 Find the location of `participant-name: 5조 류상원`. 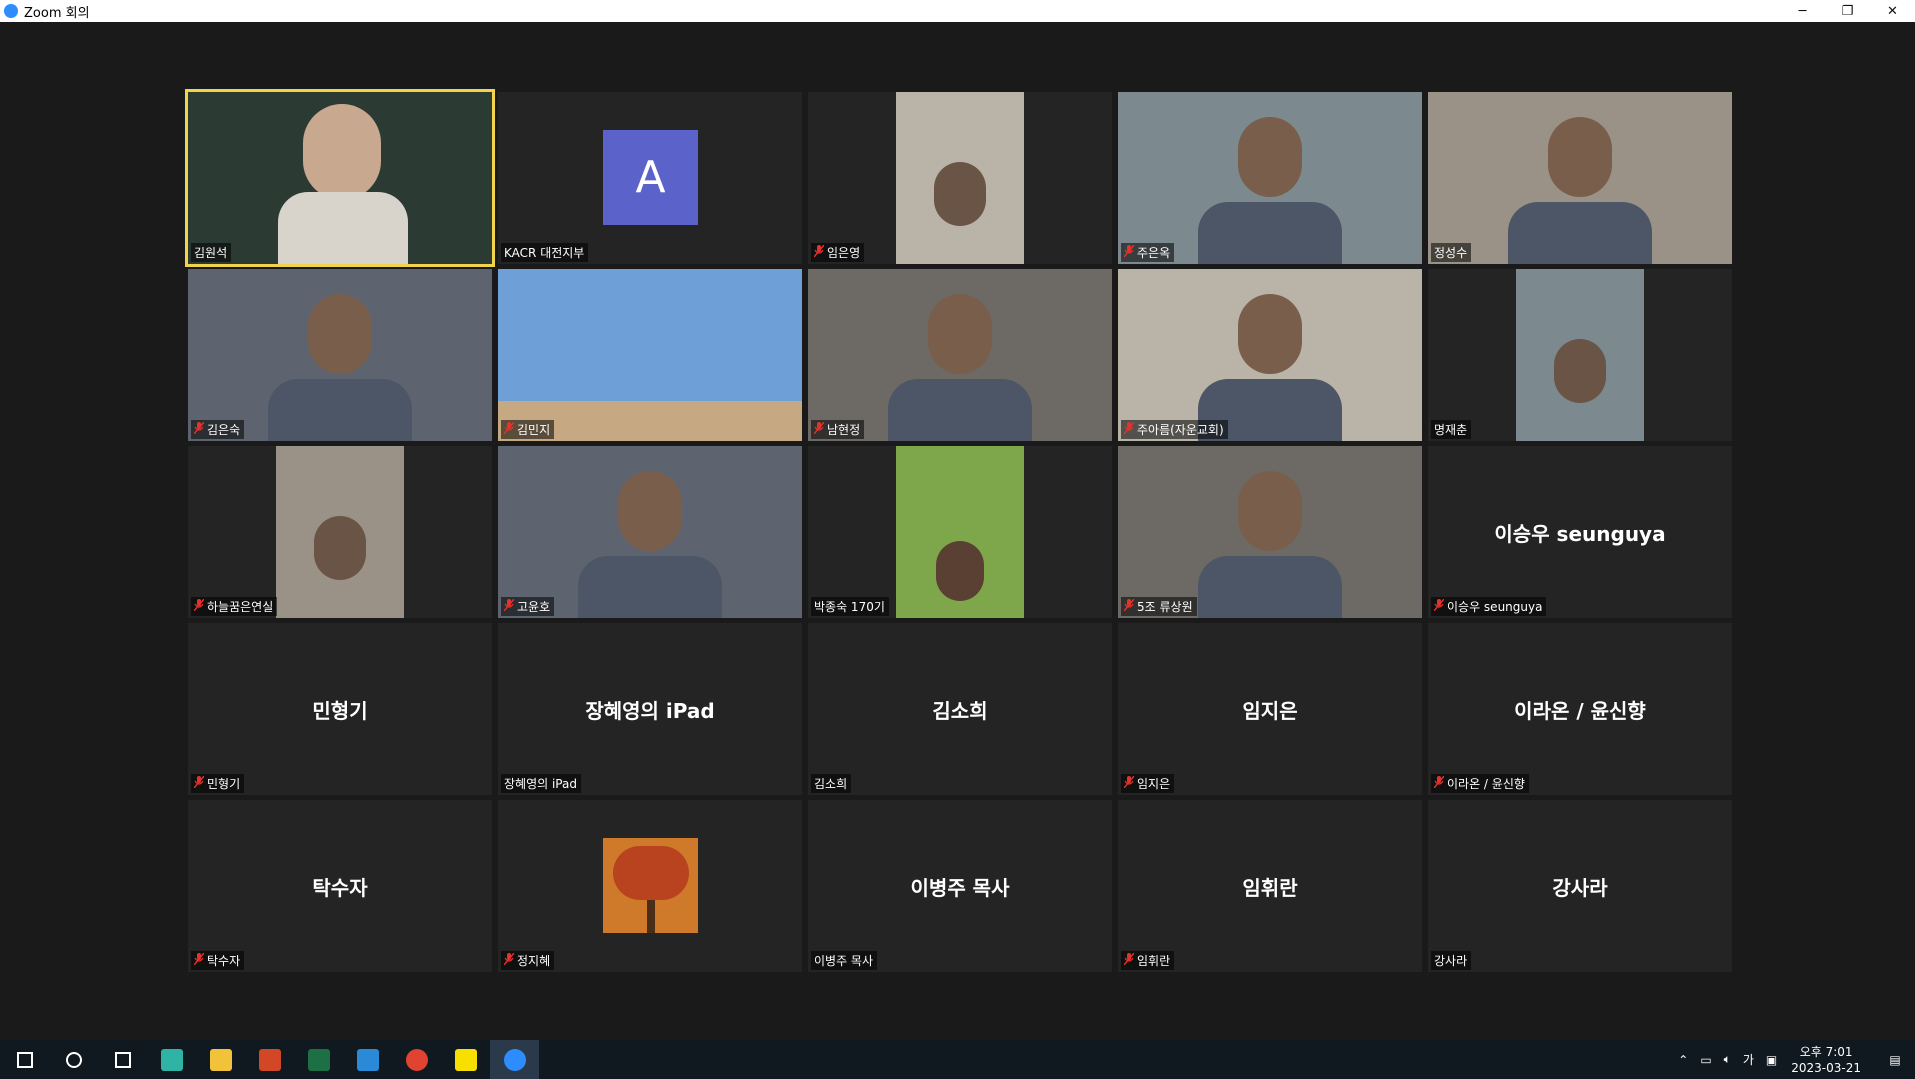

participant-name: 5조 류상원 is located at coordinates (1165, 607).